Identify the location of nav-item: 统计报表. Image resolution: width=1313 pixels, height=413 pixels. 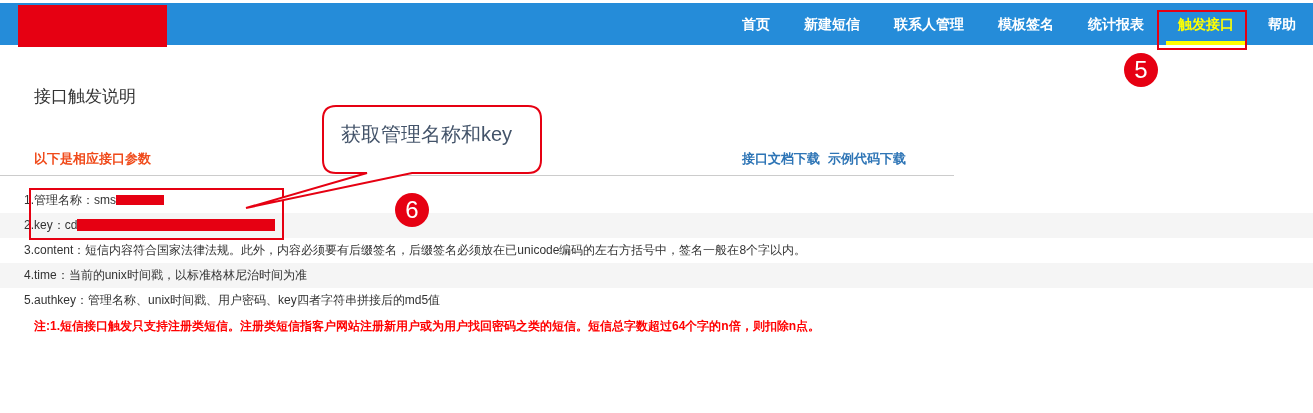
(1116, 24).